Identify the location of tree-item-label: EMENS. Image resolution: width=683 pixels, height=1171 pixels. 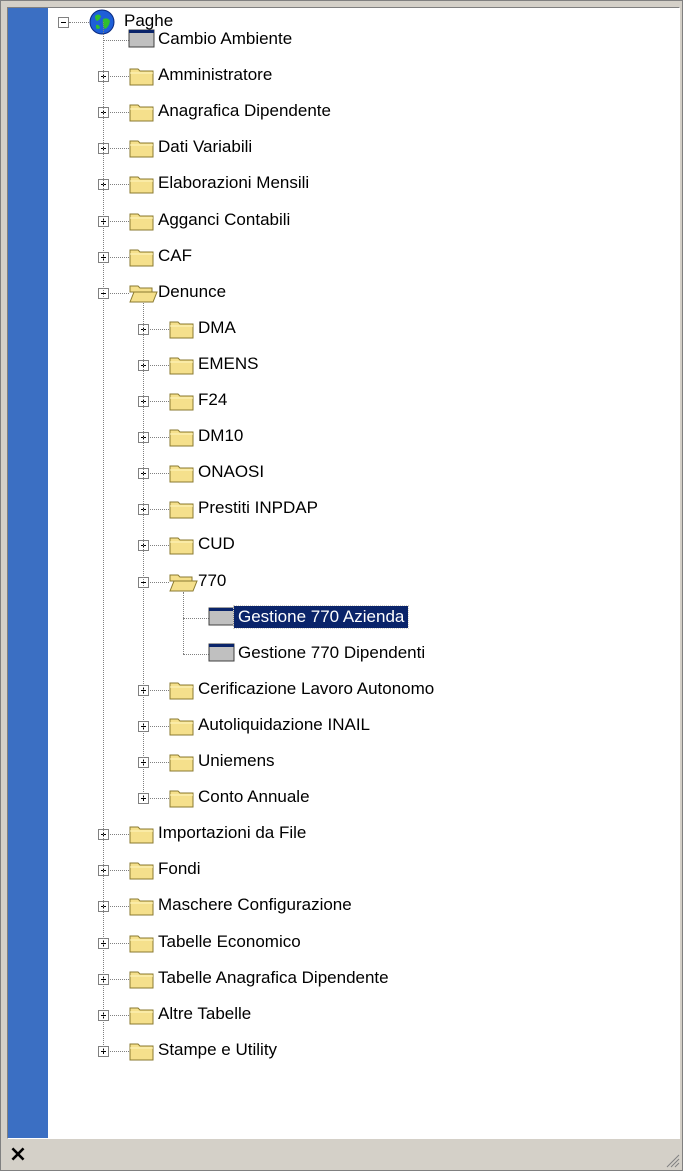
(228, 364).